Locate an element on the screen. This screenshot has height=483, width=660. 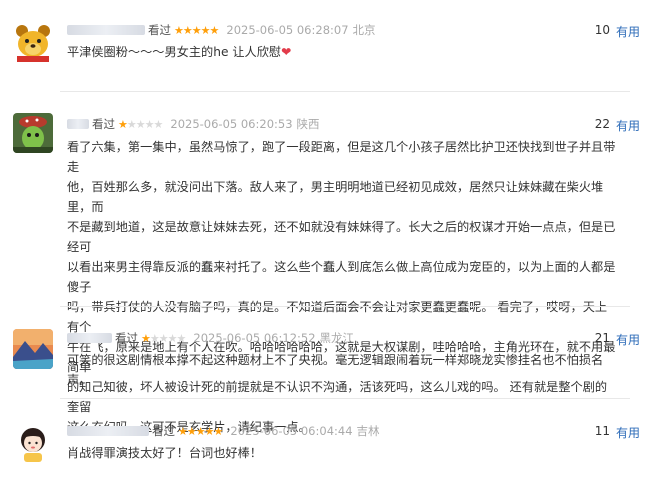
review-meta: 看过 ★ ★ ★ ★ ★ 2025-06-05 06:12:52 黑龙江 is located at coordinates (210, 338).